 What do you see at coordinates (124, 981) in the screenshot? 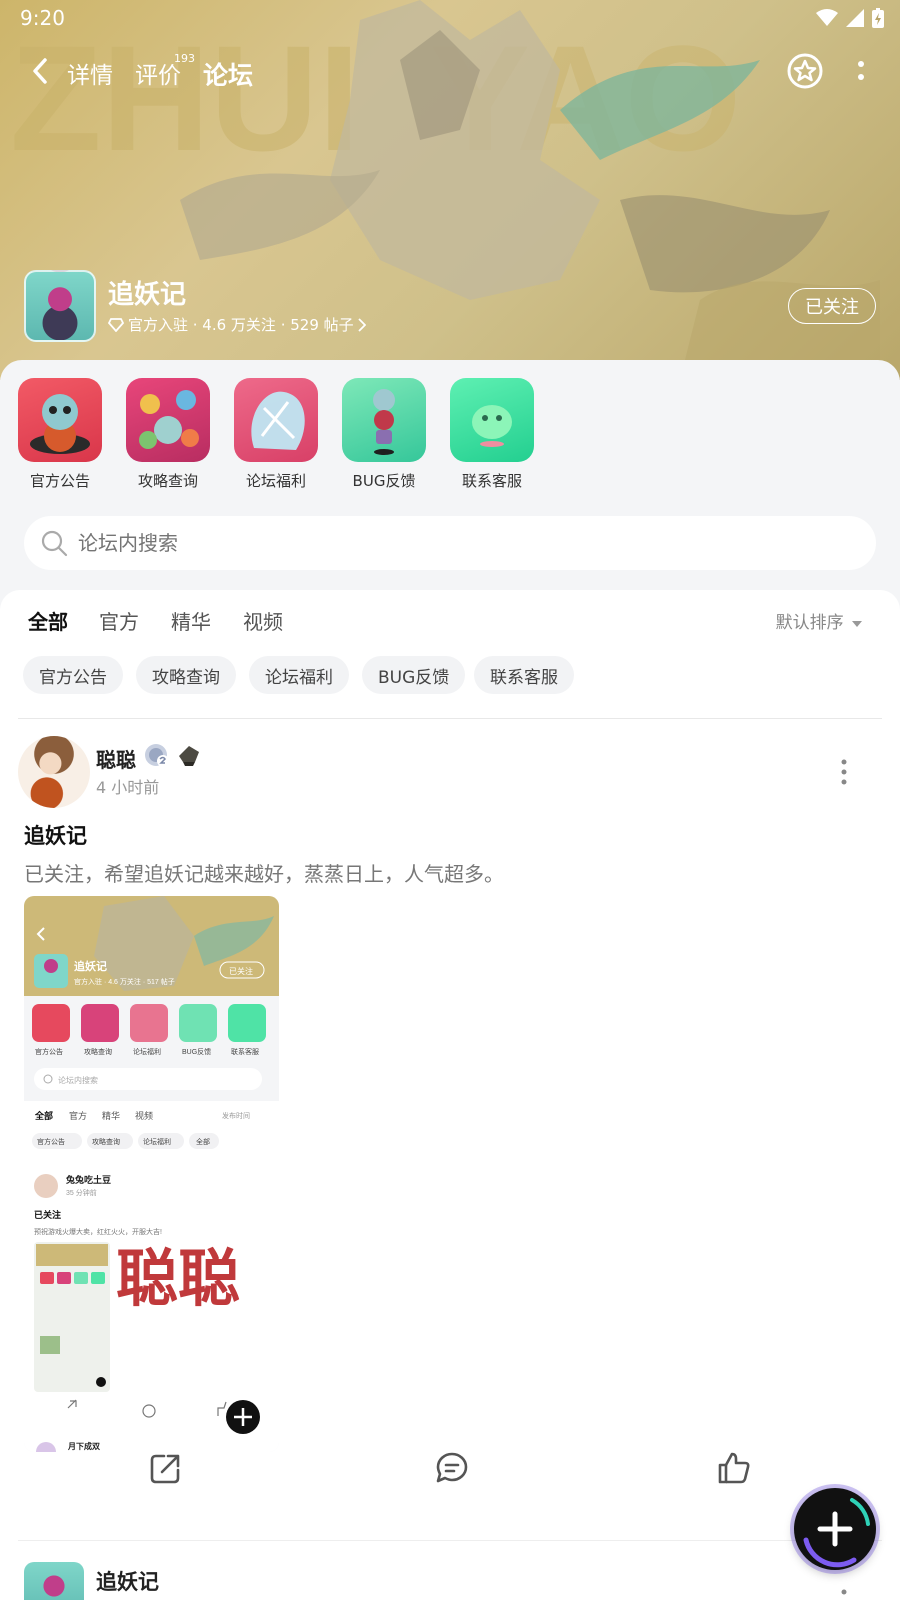
I see `screenshot-app-meta: 官方入驻 · 4.6 万关注 · 517 帖子` at bounding box center [124, 981].